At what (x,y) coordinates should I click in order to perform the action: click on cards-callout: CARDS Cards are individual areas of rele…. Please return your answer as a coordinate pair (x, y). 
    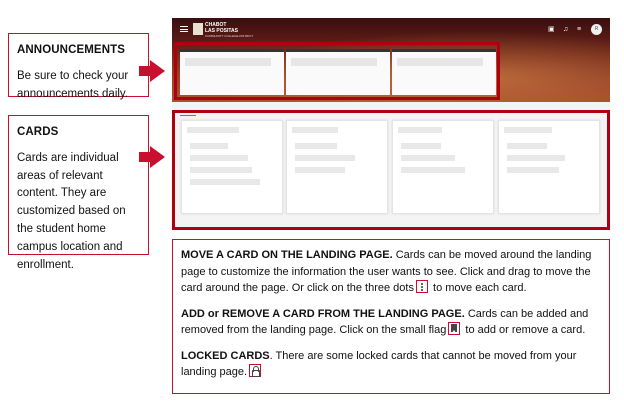
    Looking at the image, I should click on (78, 193).